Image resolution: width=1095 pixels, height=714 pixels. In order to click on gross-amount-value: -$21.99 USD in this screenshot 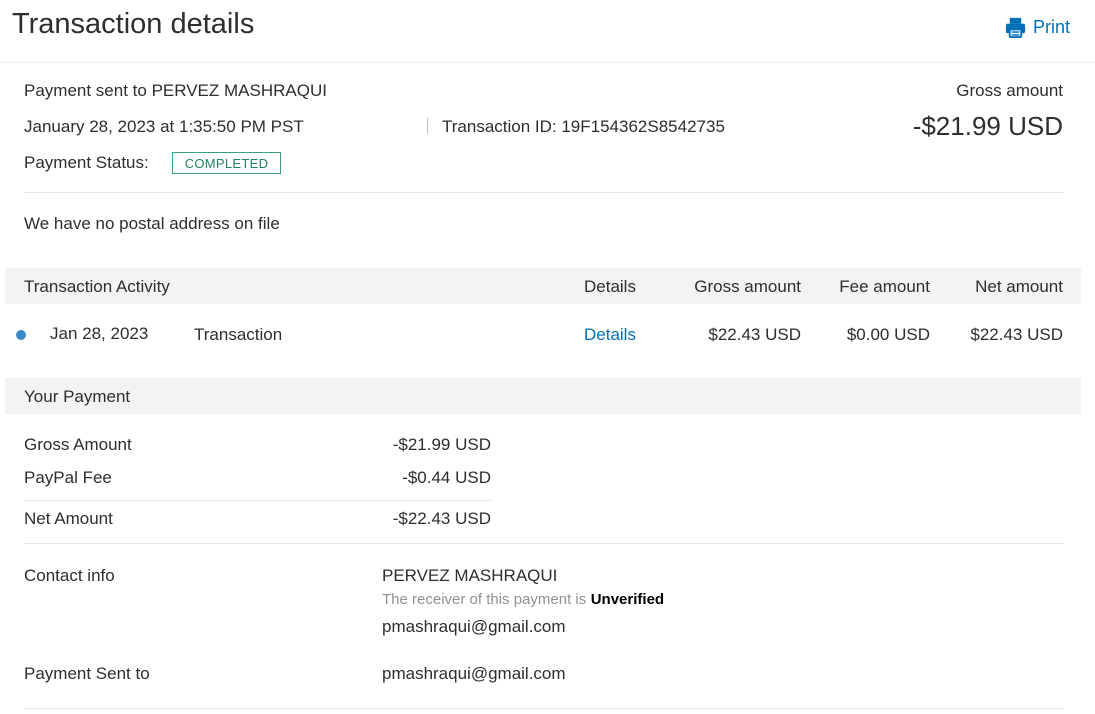, I will do `click(987, 126)`.